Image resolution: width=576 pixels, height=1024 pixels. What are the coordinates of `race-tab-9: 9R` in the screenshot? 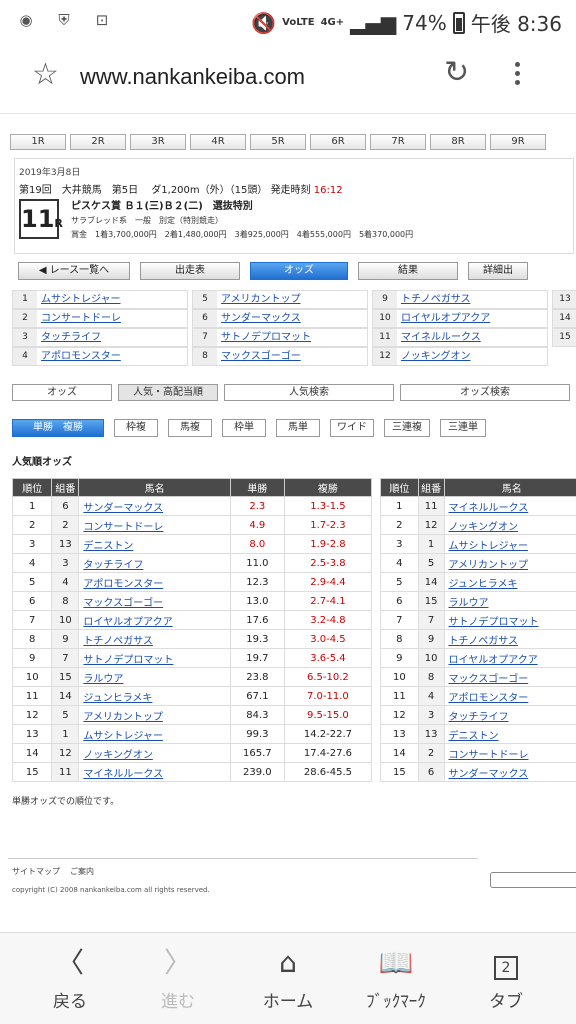 It's located at (518, 142).